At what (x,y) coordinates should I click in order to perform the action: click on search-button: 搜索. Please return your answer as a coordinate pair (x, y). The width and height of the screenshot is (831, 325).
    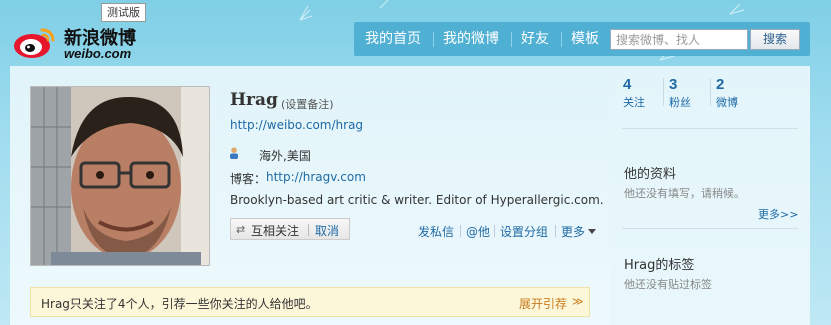
    Looking at the image, I should click on (775, 39).